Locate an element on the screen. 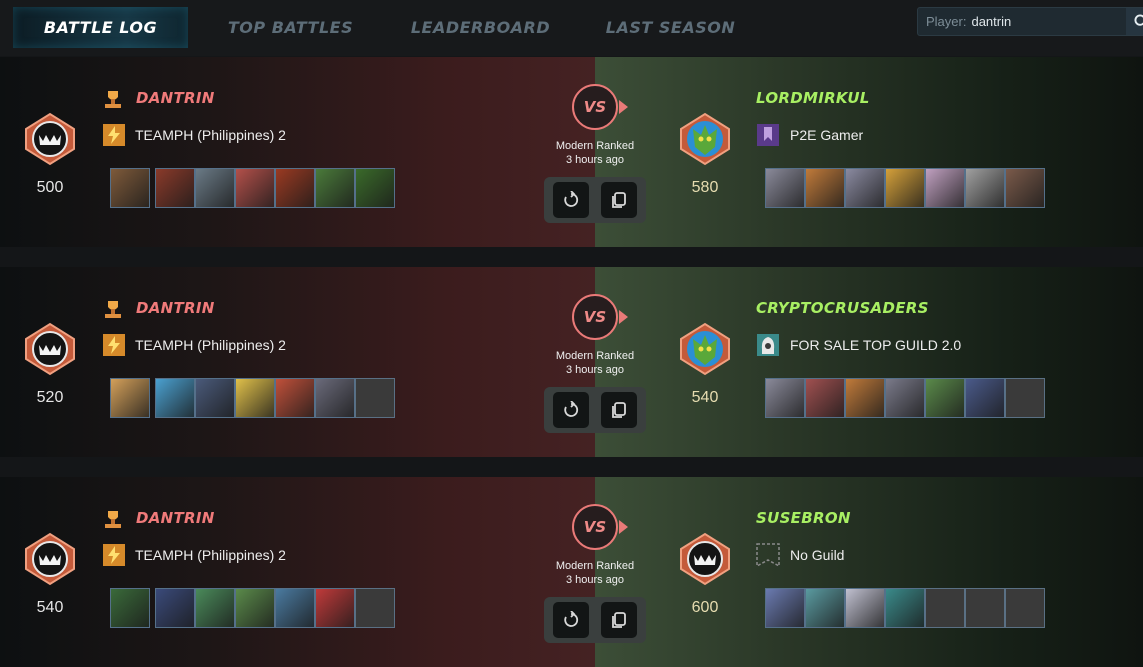 Image resolution: width=1143 pixels, height=667 pixels. opponent-team-cards is located at coordinates (905, 188).